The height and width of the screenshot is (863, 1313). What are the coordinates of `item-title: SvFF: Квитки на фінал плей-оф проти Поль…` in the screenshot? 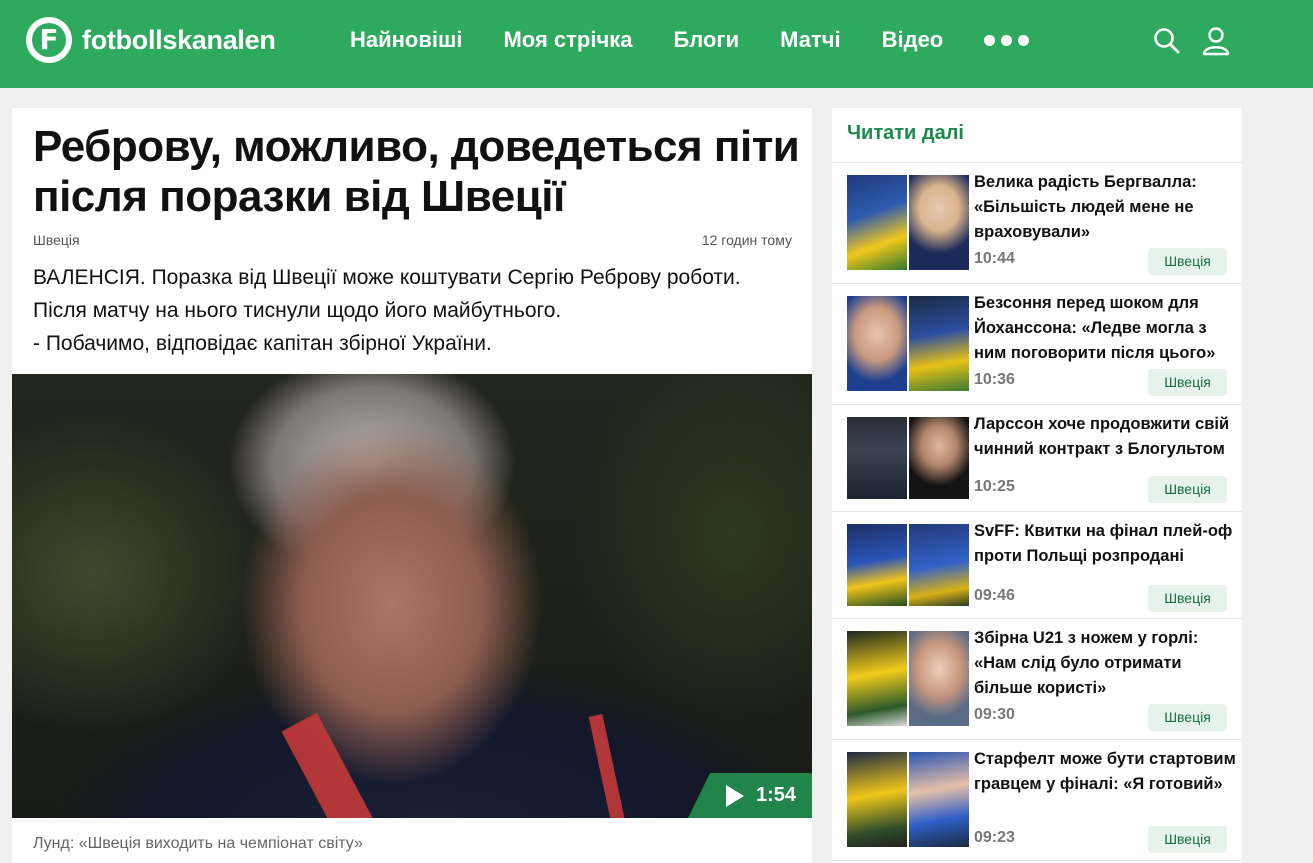 It's located at (1103, 543).